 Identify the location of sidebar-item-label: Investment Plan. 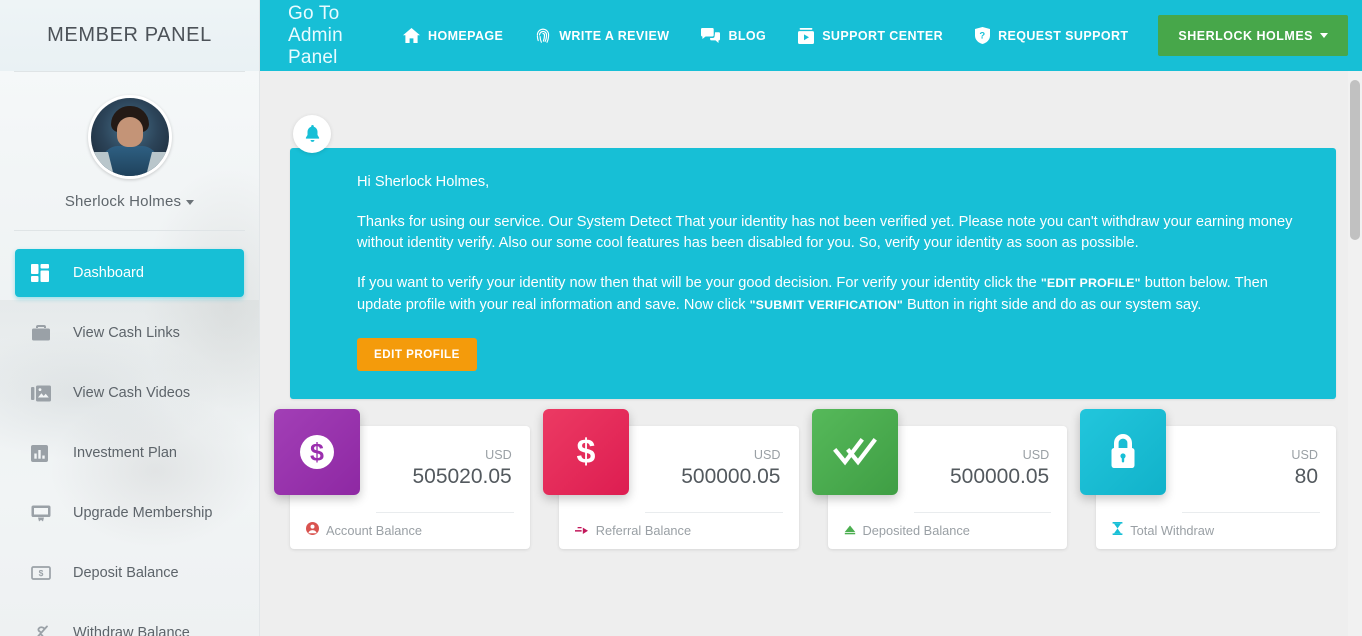
(125, 453).